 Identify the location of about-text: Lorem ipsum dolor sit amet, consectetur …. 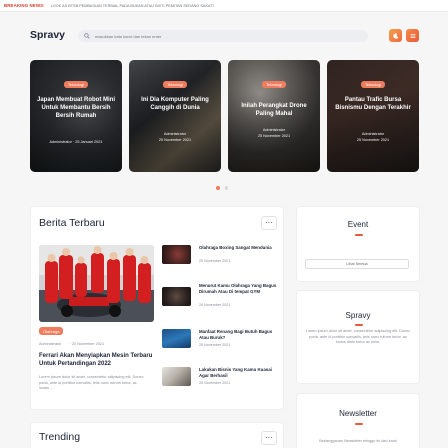
(358, 336).